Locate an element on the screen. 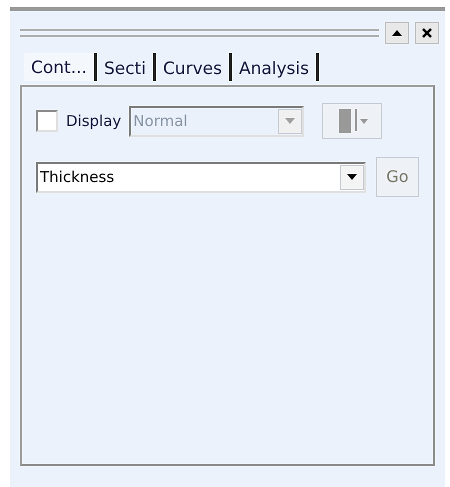 The image size is (450, 487). page-numbering-icon is located at coordinates (348, 121).